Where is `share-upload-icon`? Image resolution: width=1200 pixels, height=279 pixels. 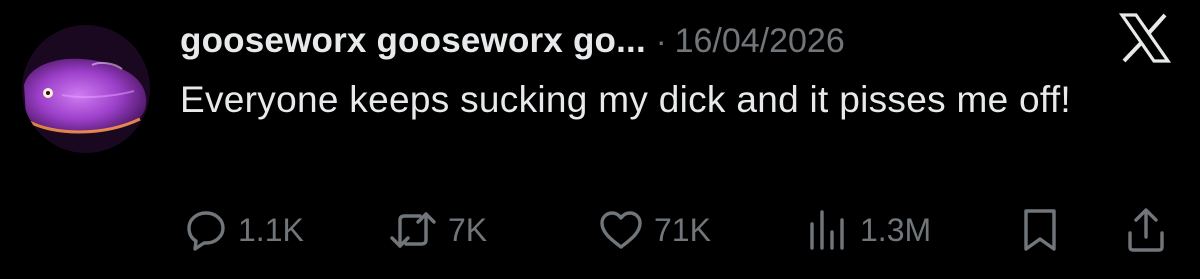 share-upload-icon is located at coordinates (1146, 230).